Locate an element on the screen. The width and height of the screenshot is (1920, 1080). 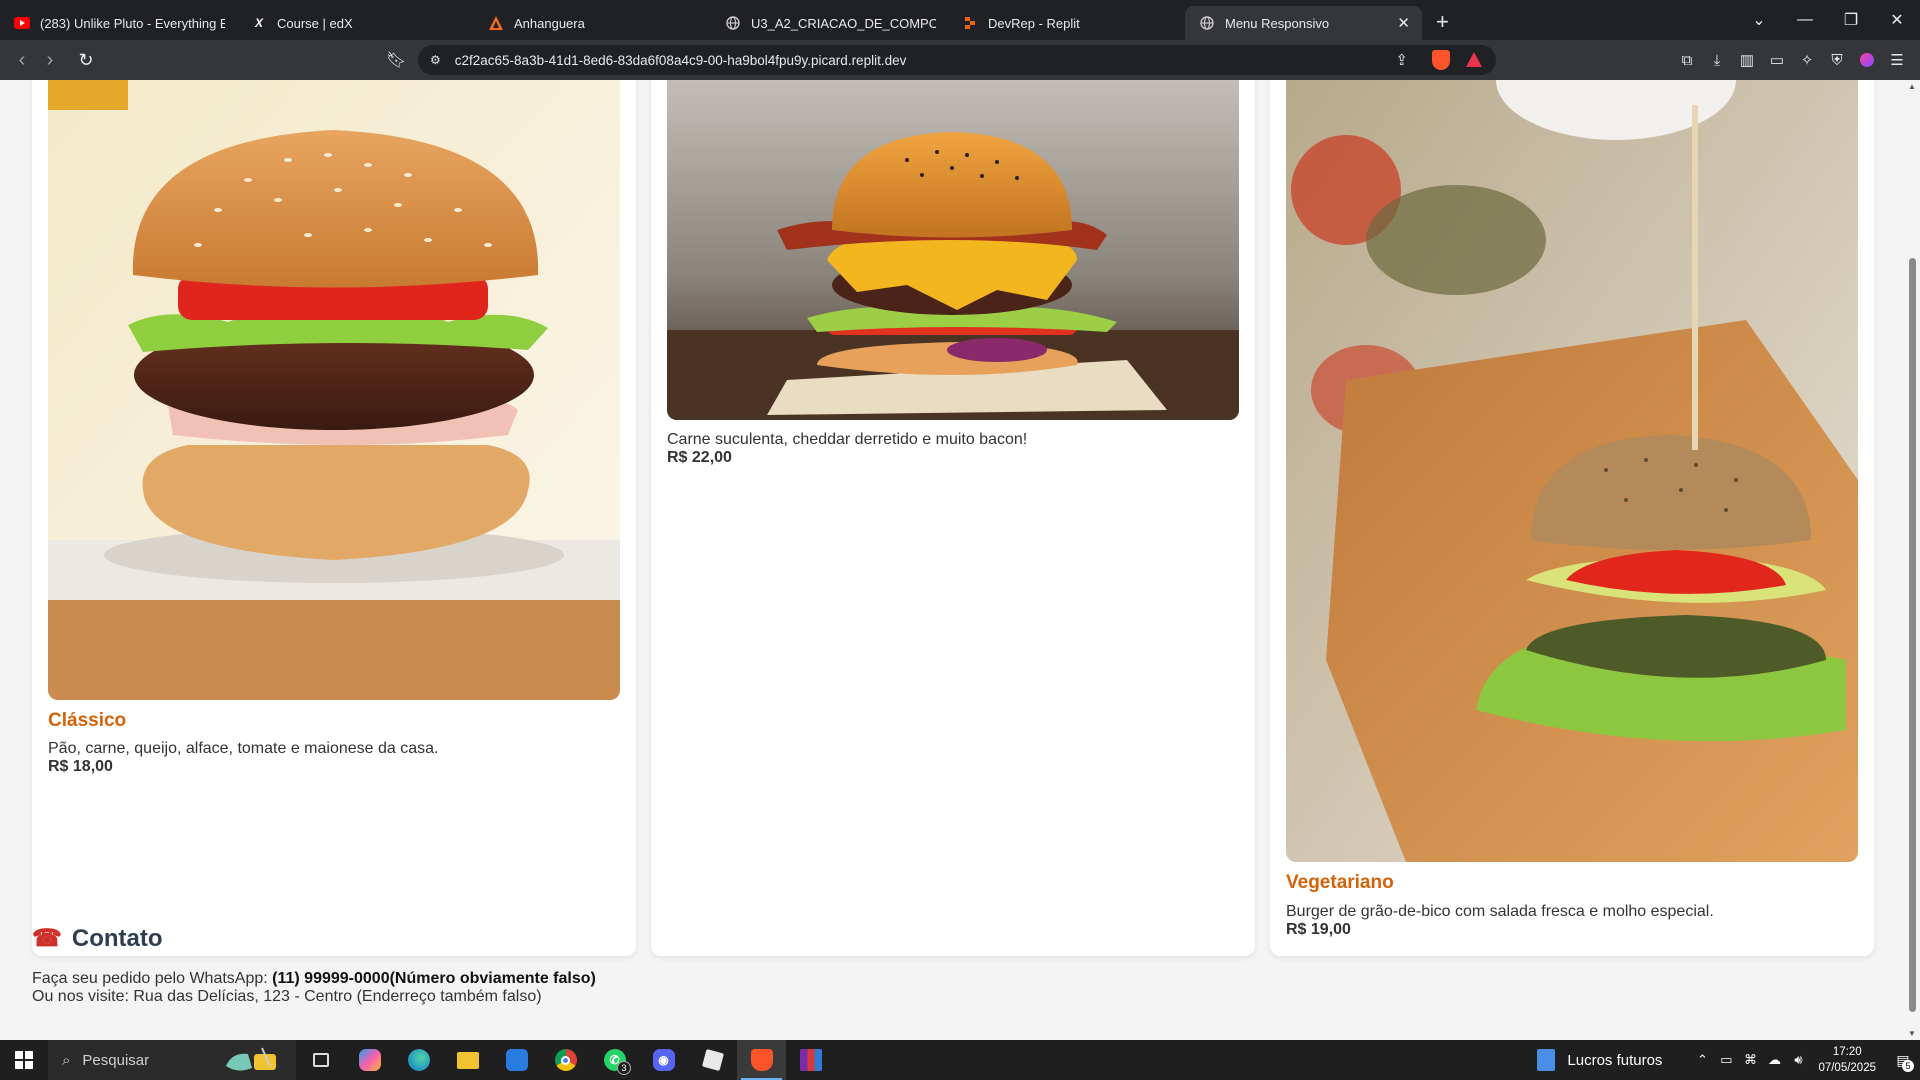
copilot-icon is located at coordinates (369, 1060).